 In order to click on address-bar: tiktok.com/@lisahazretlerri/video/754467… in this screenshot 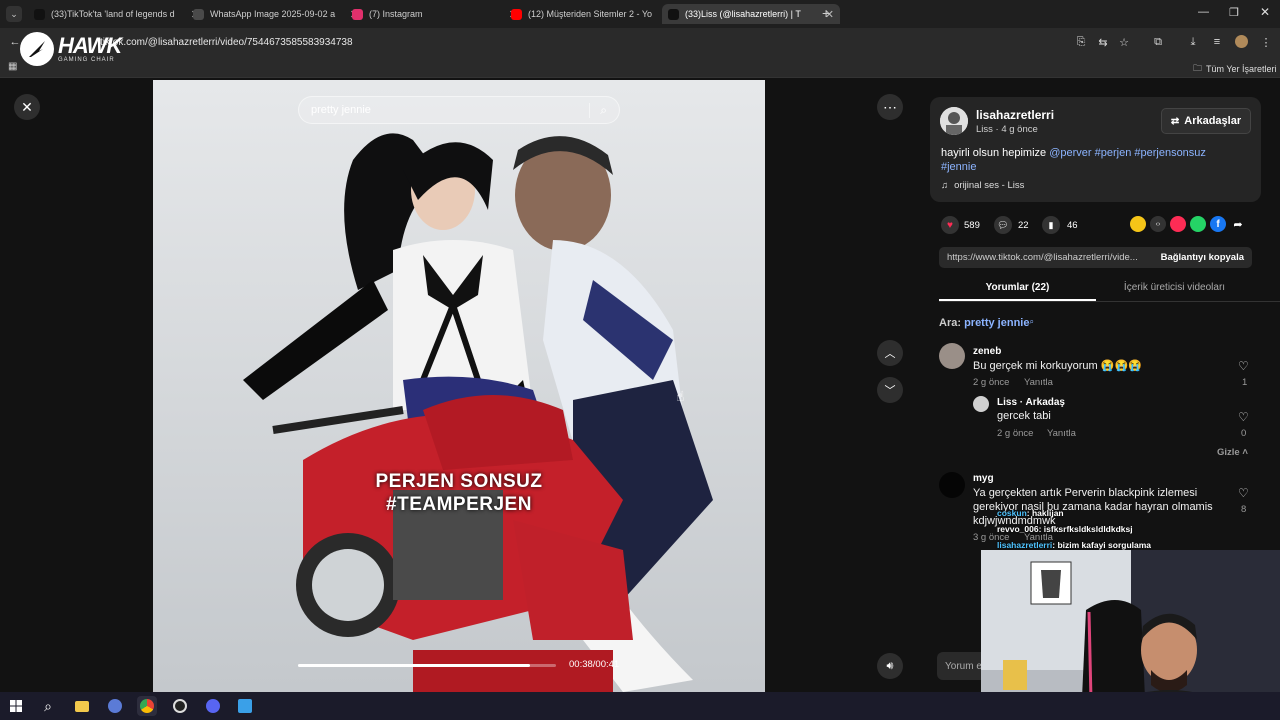, I will do `click(540, 42)`.